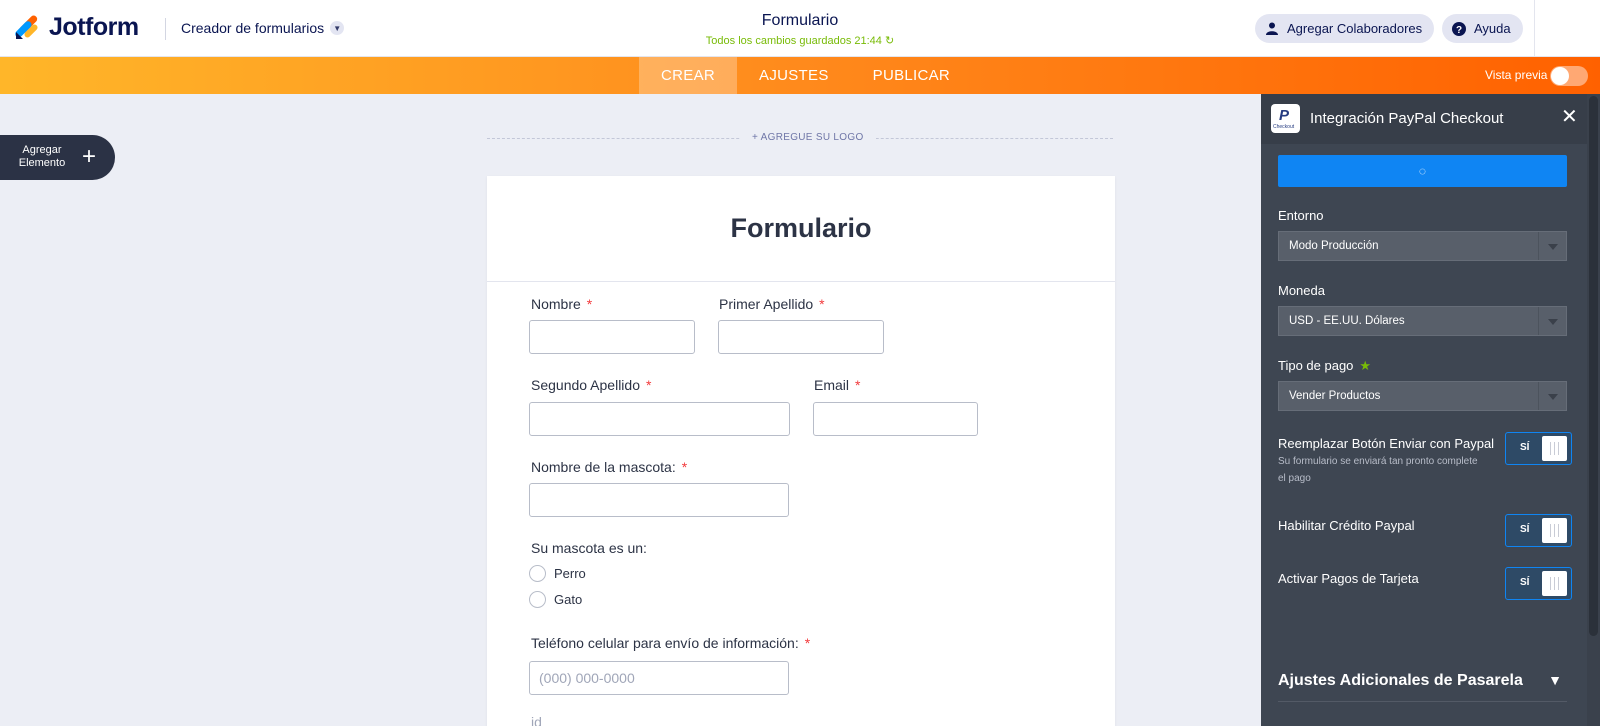 This screenshot has height=726, width=1600. I want to click on help-label: Ayuda, so click(1492, 28).